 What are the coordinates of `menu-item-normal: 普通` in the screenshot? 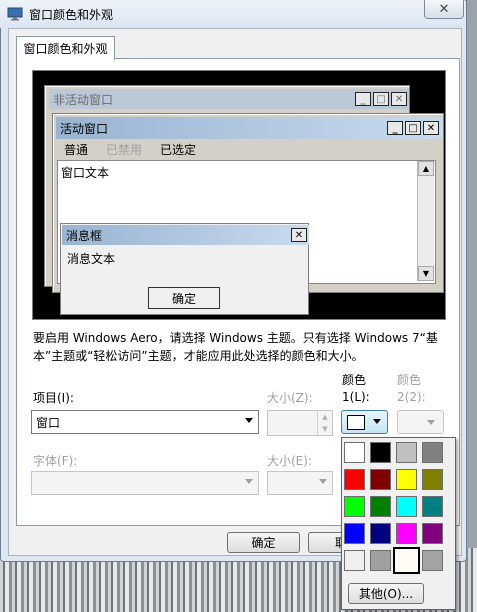 It's located at (76, 149).